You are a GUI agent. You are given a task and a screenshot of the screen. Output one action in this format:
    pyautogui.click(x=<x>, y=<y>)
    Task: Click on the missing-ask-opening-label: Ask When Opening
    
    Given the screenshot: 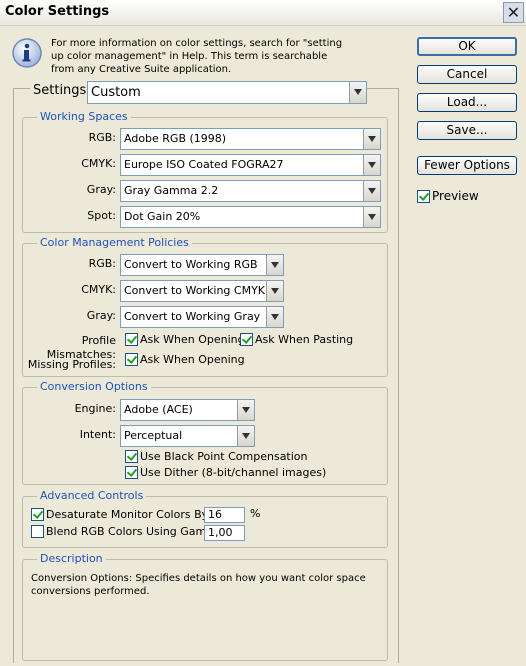 What is the action you would take?
    pyautogui.click(x=192, y=359)
    